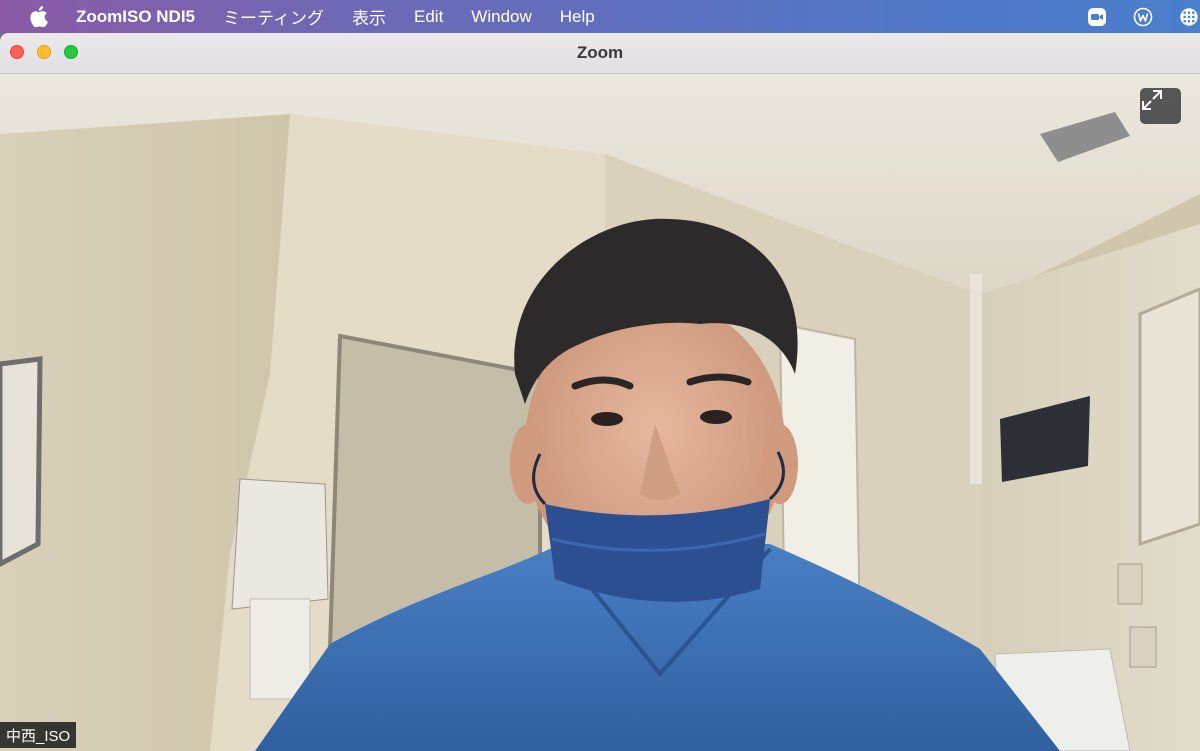  What do you see at coordinates (17, 52) in the screenshot?
I see `close-window-button` at bounding box center [17, 52].